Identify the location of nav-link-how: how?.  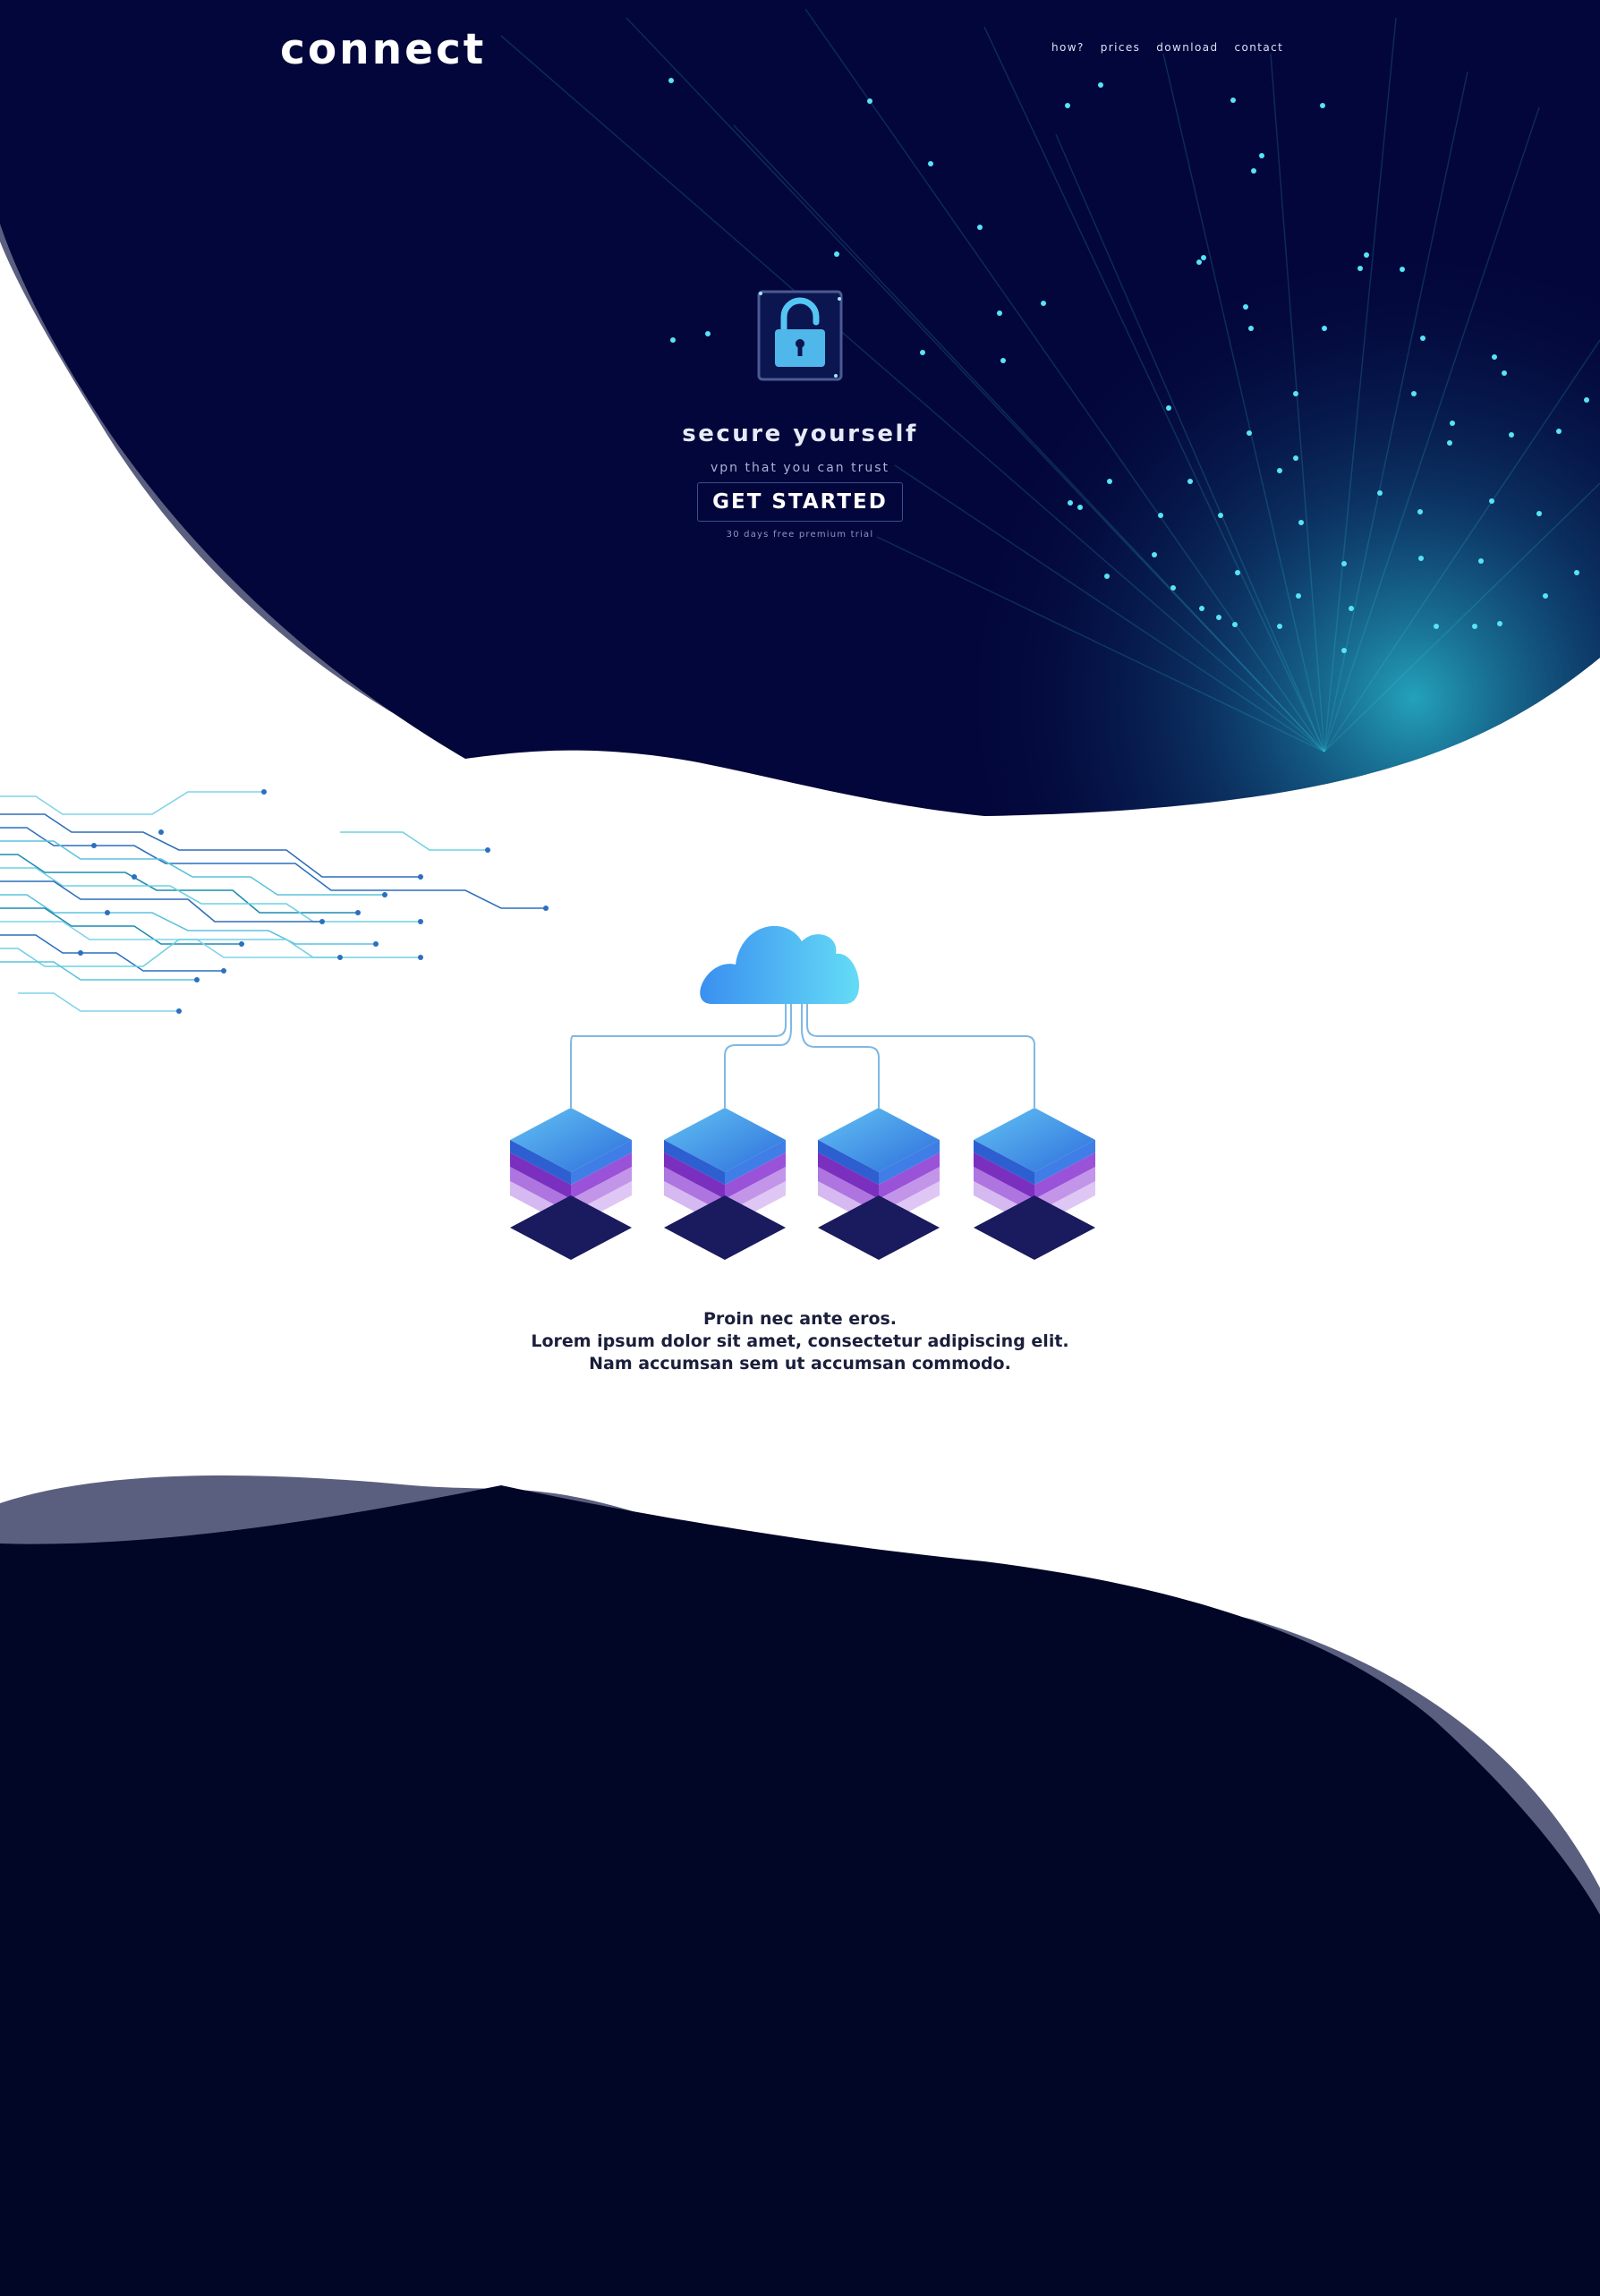
(1068, 47).